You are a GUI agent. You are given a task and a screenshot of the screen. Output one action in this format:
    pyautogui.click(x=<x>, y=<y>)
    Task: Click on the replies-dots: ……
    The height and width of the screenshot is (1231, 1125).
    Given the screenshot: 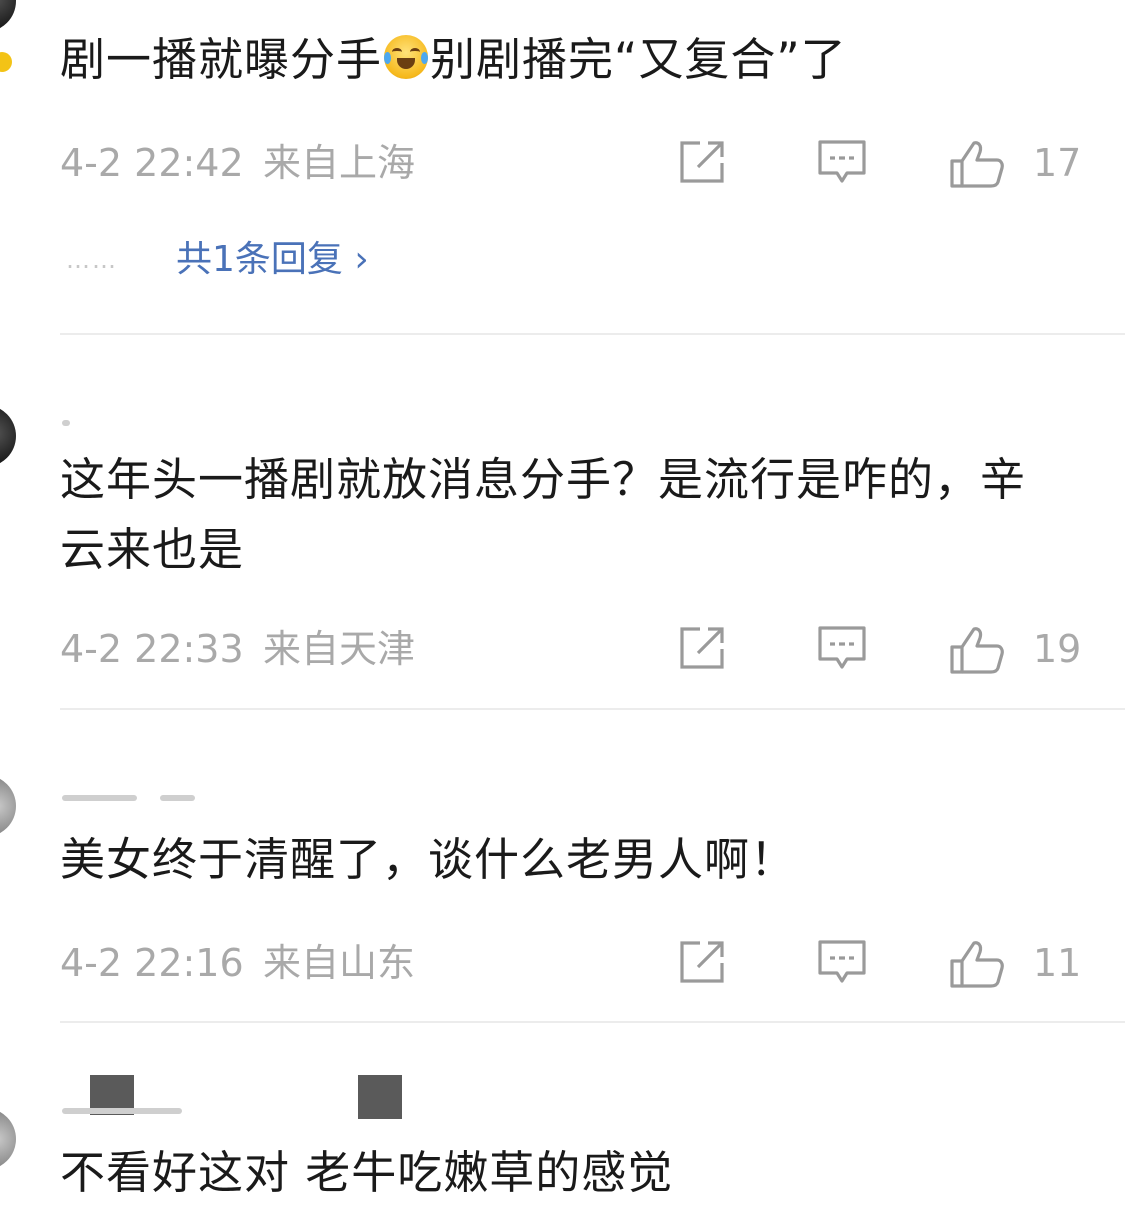 What is the action you would take?
    pyautogui.click(x=92, y=260)
    